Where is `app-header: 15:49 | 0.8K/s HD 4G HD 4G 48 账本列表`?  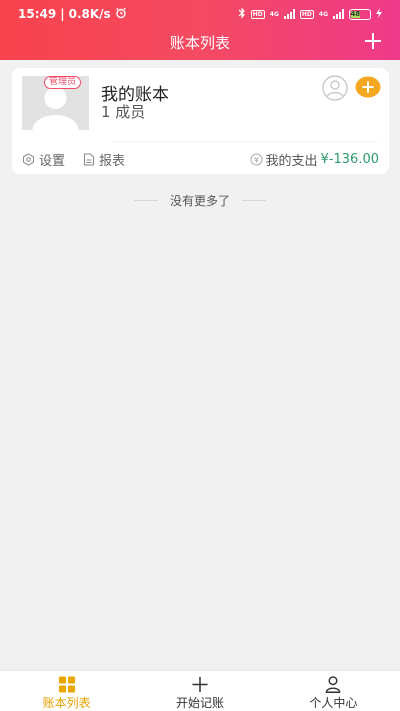
app-header: 15:49 | 0.8K/s HD 4G HD 4G 48 账本列表 is located at coordinates (200, 30).